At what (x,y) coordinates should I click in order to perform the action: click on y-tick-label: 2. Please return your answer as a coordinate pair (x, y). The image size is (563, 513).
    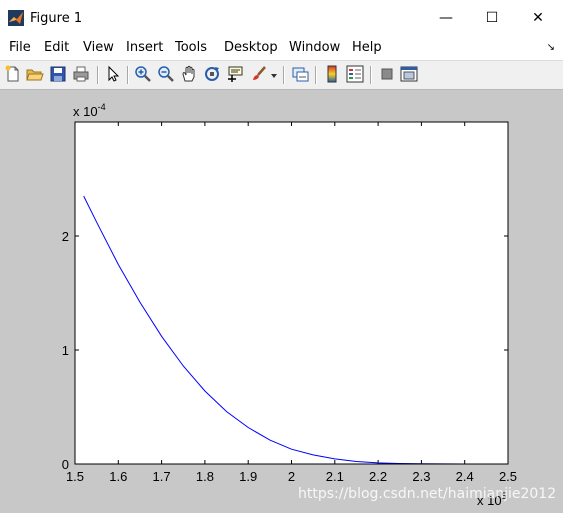
    Looking at the image, I should click on (65, 236).